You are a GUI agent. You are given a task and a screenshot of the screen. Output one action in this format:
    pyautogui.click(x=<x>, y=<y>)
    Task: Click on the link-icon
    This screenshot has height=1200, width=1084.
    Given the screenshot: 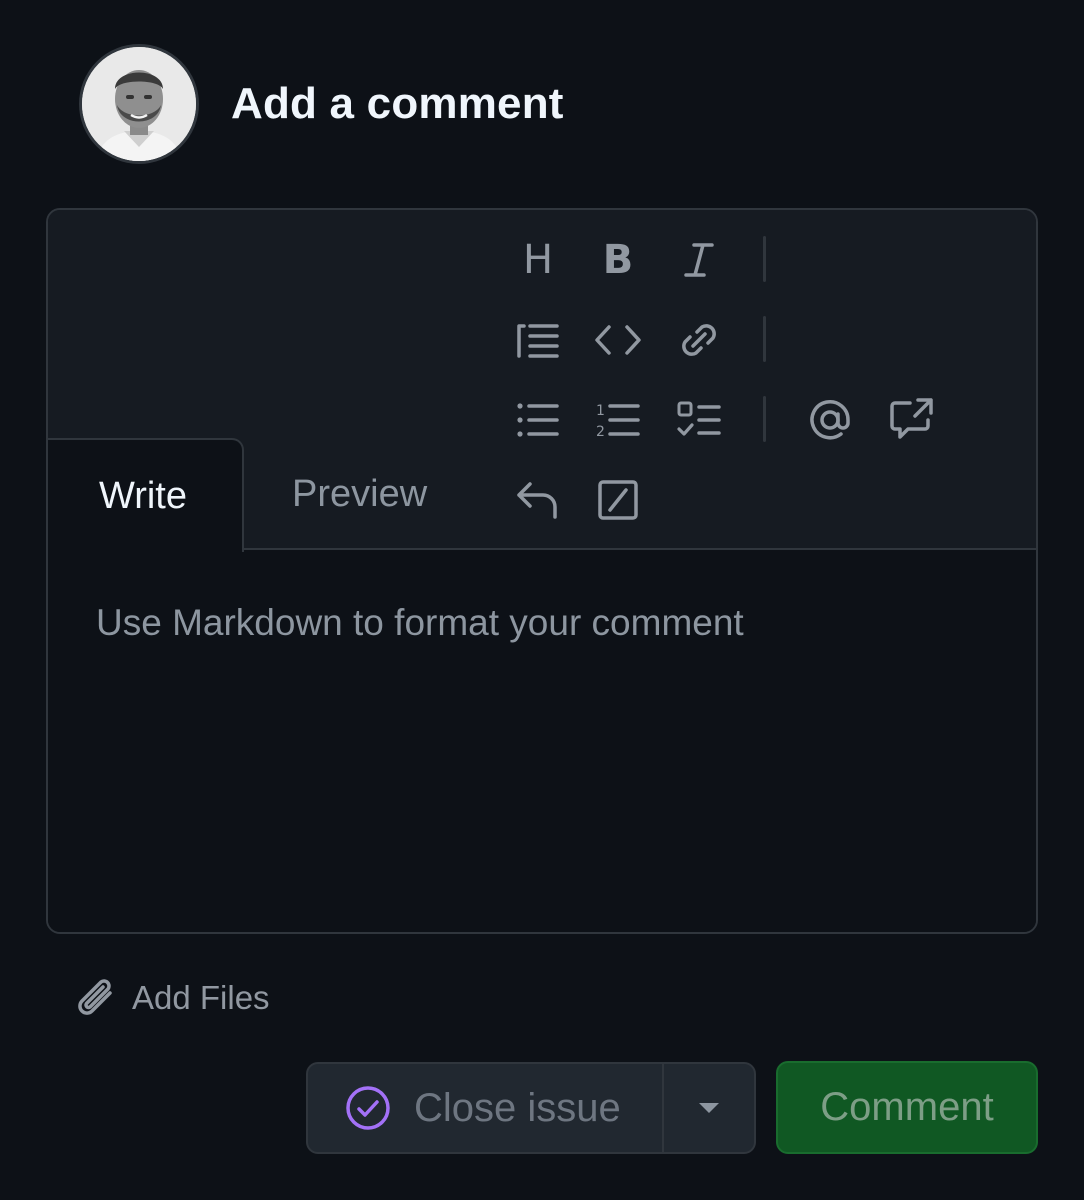 What is the action you would take?
    pyautogui.click(x=699, y=340)
    